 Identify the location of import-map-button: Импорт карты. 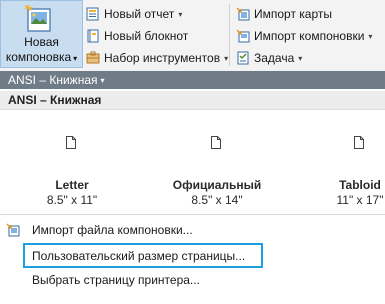
(284, 14).